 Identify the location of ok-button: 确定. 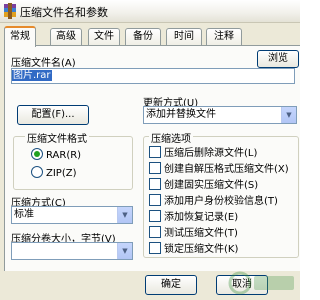
(171, 285).